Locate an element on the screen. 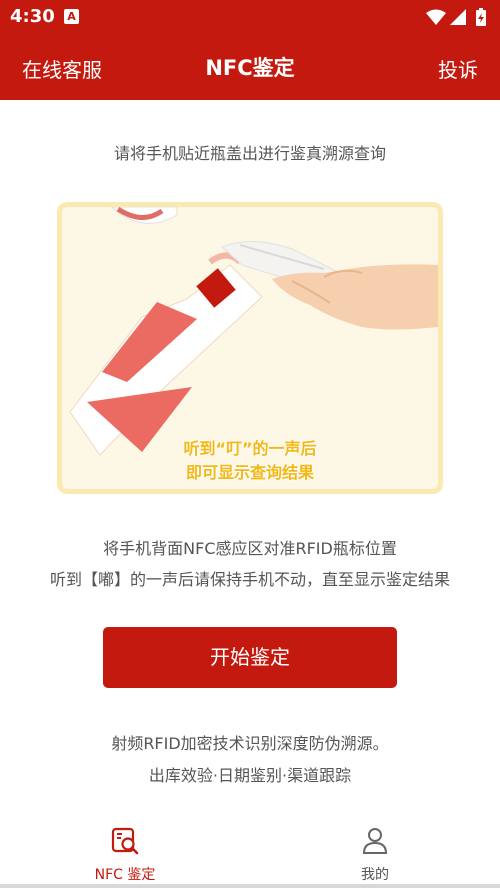  tab-mine: 我的 is located at coordinates (375, 853).